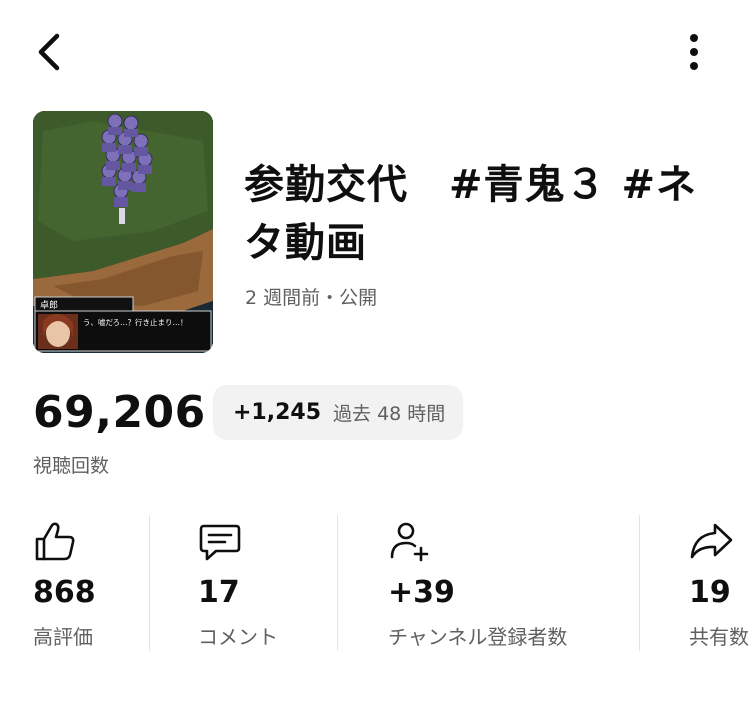 This screenshot has width=750, height=711. I want to click on stat-subscribers-label: チャンネル登録者数, so click(478, 637).